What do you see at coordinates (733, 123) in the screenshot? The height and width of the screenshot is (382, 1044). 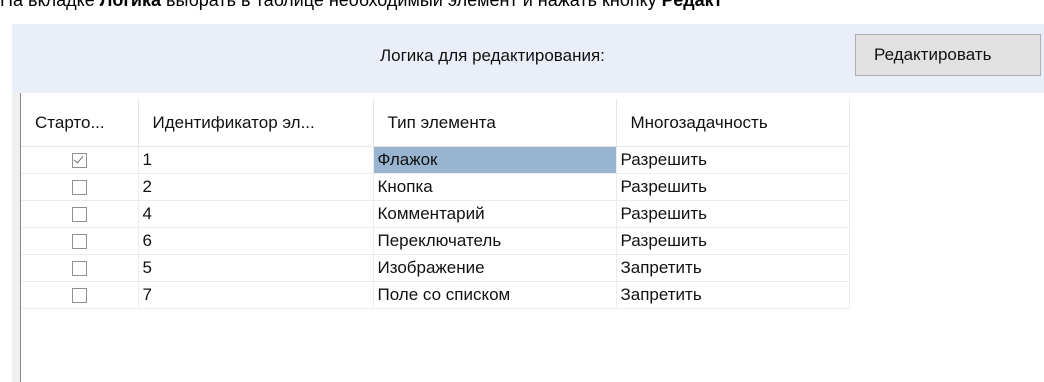 I see `column-header-multitask: Многозадачность` at bounding box center [733, 123].